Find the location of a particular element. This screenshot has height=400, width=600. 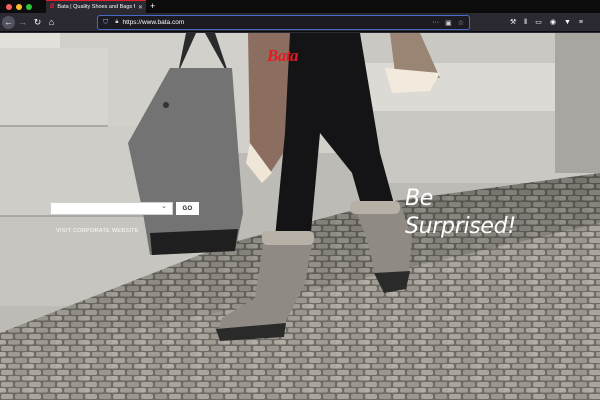

shield-icon: ⛉ is located at coordinates (105, 23).